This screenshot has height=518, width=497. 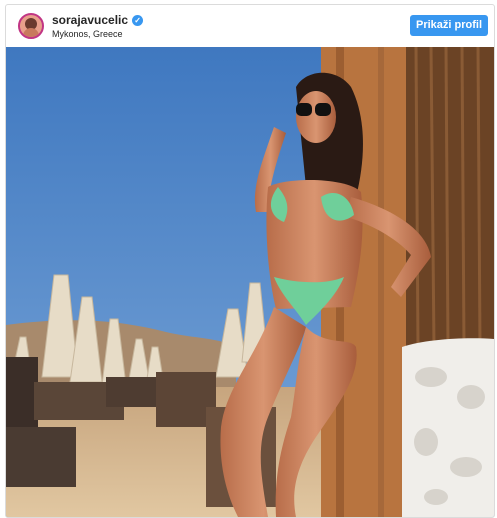 I want to click on verified-badge-icon: ✓, so click(x=138, y=20).